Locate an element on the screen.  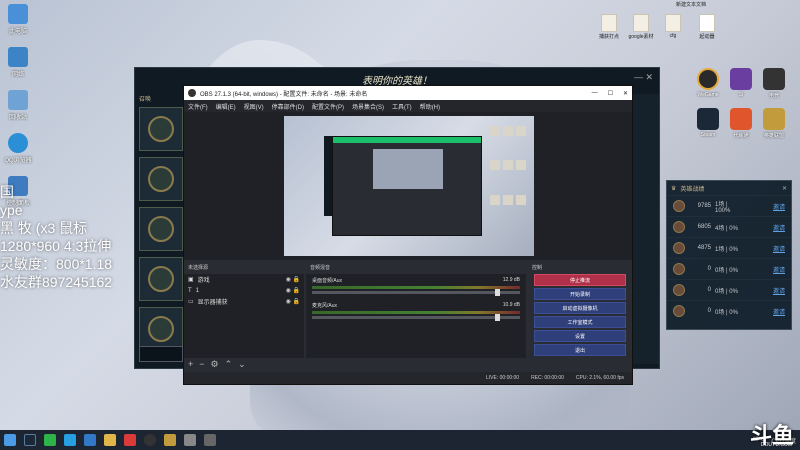
desktop-icon-recycle-bin: 回收站 is located at coordinates (18, 111).